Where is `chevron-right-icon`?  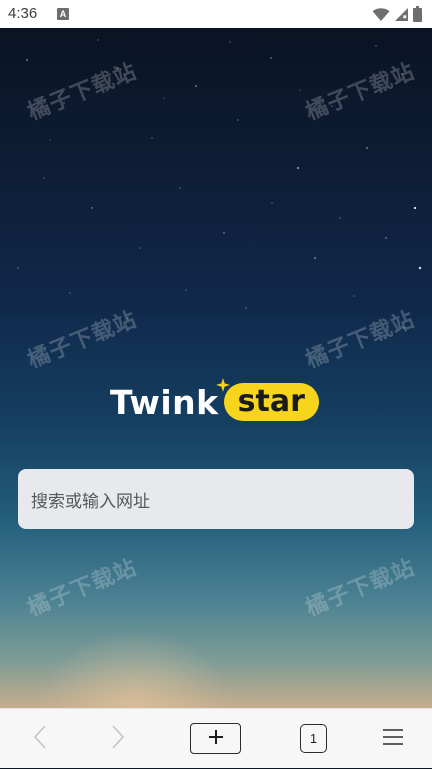 chevron-right-icon is located at coordinates (118, 739).